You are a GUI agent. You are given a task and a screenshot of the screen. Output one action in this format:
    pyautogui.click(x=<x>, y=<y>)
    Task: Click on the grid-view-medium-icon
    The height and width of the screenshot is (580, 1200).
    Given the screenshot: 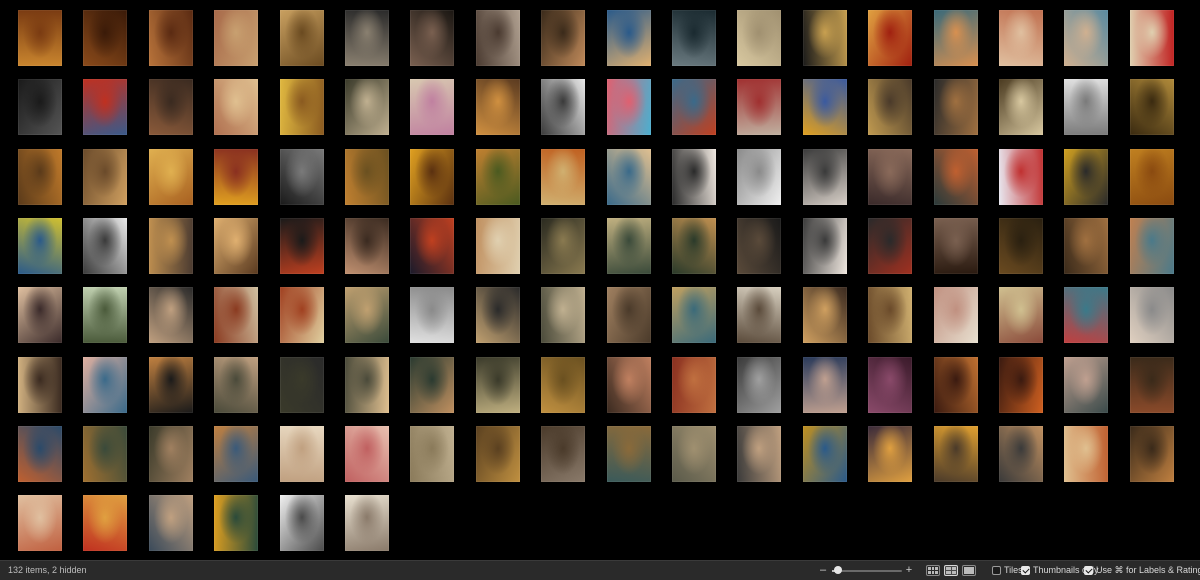 What is the action you would take?
    pyautogui.click(x=951, y=570)
    